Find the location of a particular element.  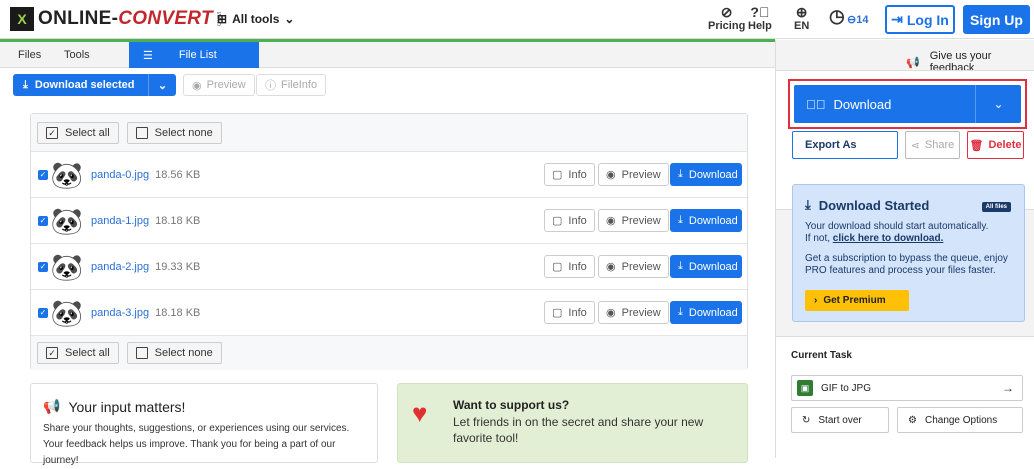

login-icon: ⇥ is located at coordinates (897, 19).